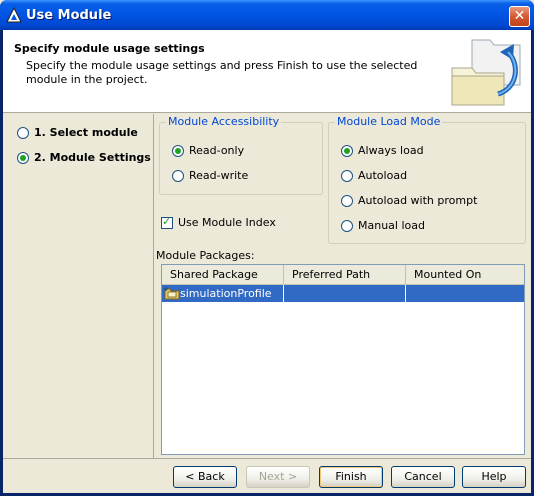  I want to click on step-radio-icon, so click(23, 133).